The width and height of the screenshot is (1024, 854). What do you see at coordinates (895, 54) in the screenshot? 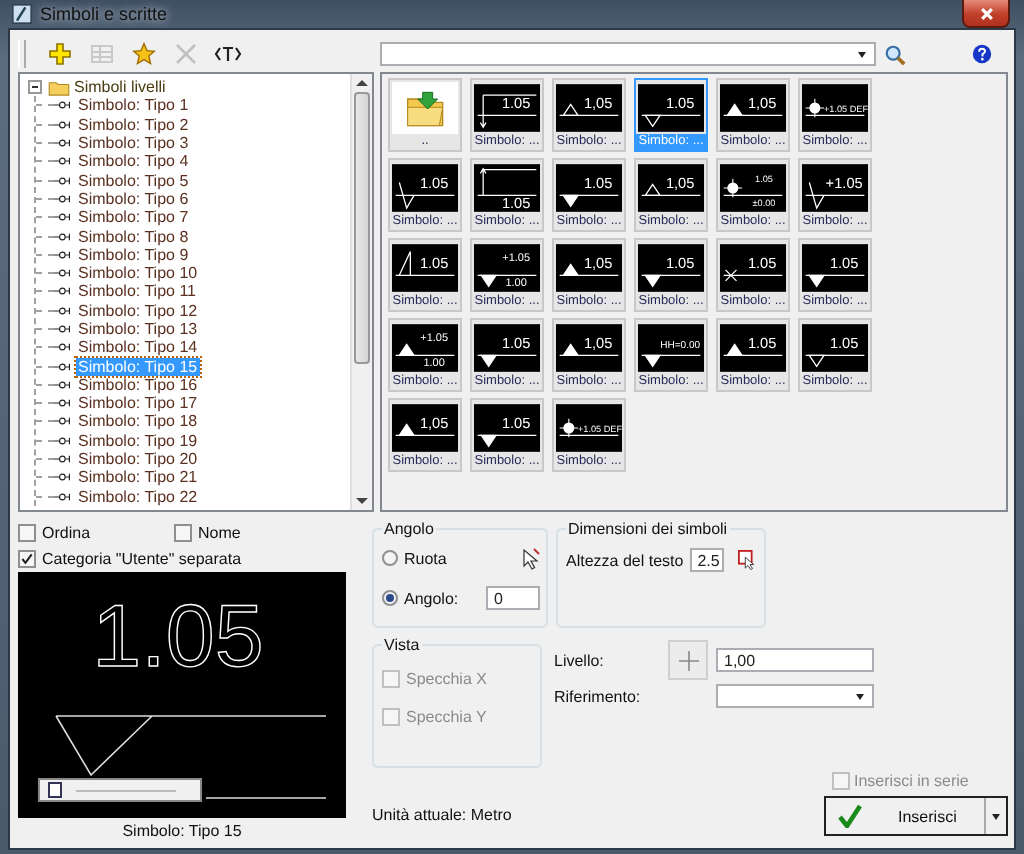
I see `search-icon` at bounding box center [895, 54].